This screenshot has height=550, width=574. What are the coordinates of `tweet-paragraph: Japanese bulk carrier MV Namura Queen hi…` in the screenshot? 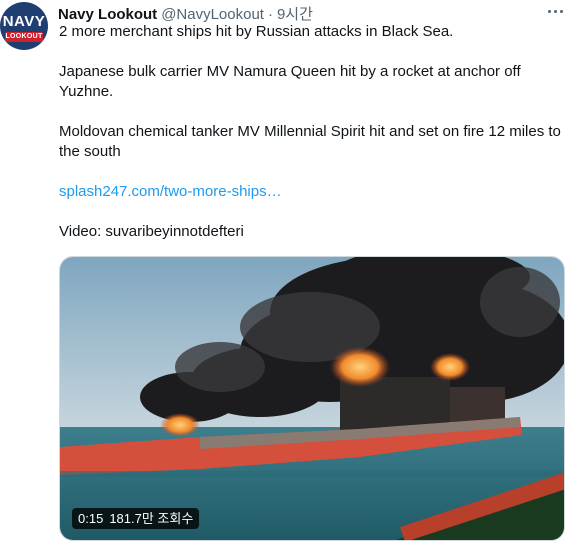 It's located at (290, 81).